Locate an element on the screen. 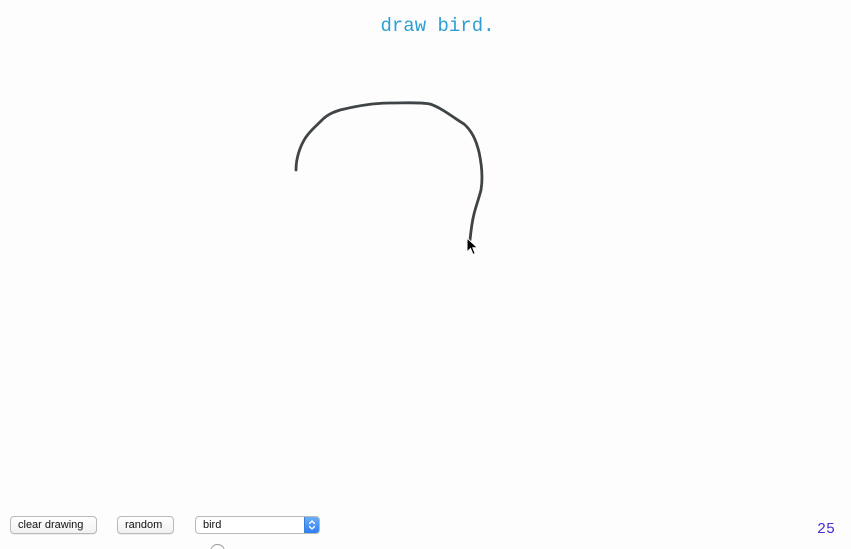 This screenshot has width=851, height=549. category-select-value: bird is located at coordinates (212, 525).